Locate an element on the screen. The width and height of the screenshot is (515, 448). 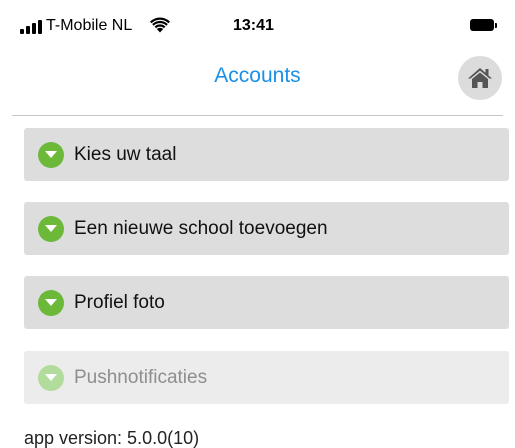
header-divider is located at coordinates (257, 115).